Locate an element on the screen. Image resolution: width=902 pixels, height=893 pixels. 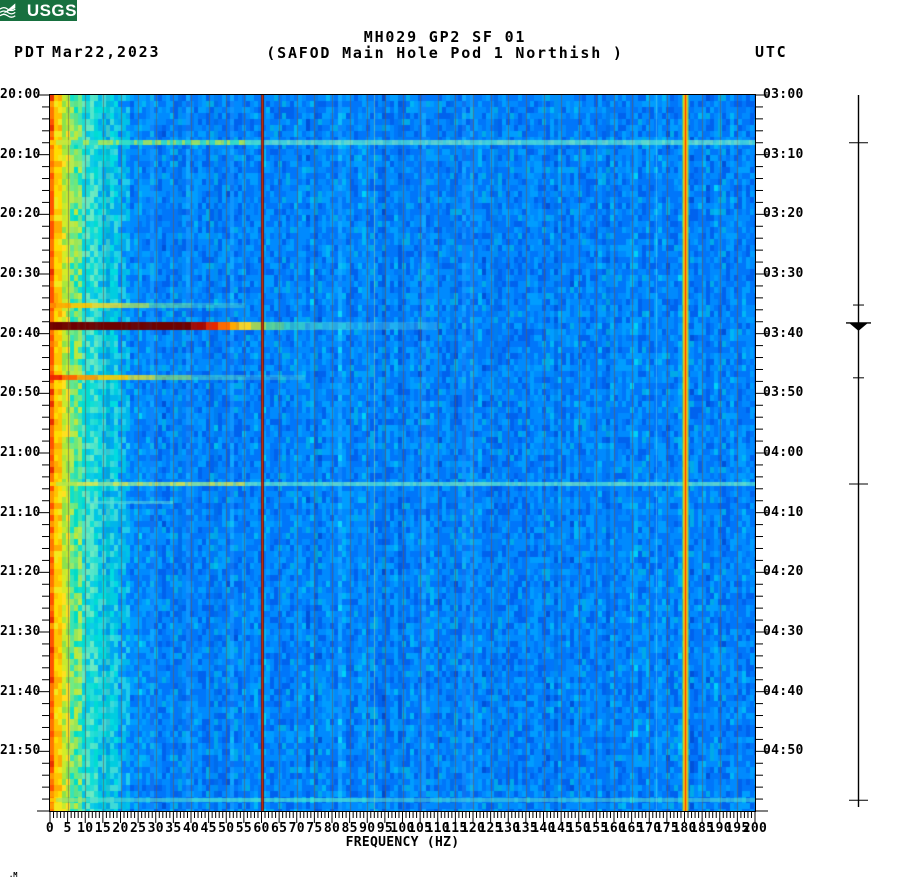
left-axis-label: 21:40 is located at coordinates (20, 691).